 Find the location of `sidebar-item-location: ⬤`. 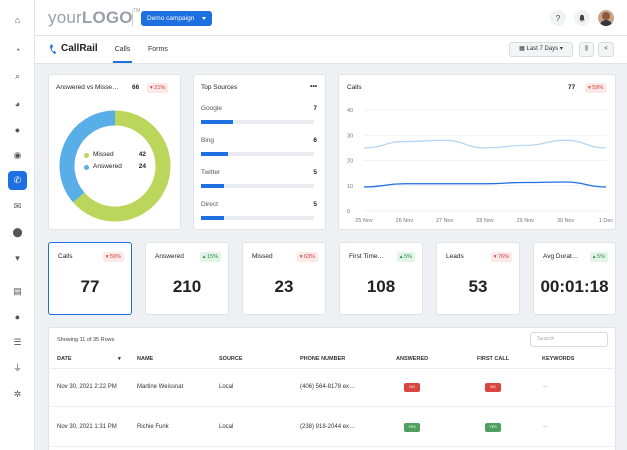

sidebar-item-location: ⬤ is located at coordinates (17, 232).